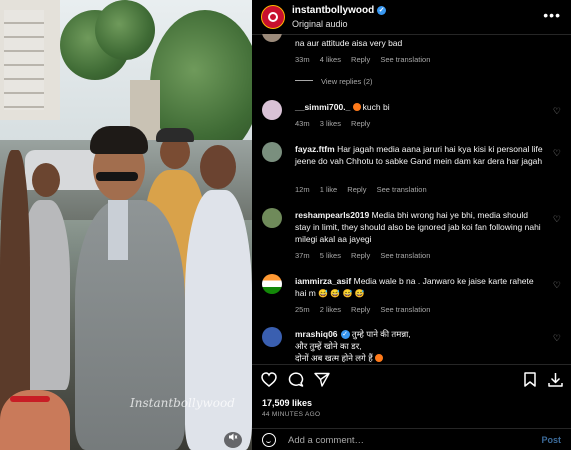 The width and height of the screenshot is (571, 450). What do you see at coordinates (218, 320) in the screenshot?
I see `person-striped-shirt` at bounding box center [218, 320].